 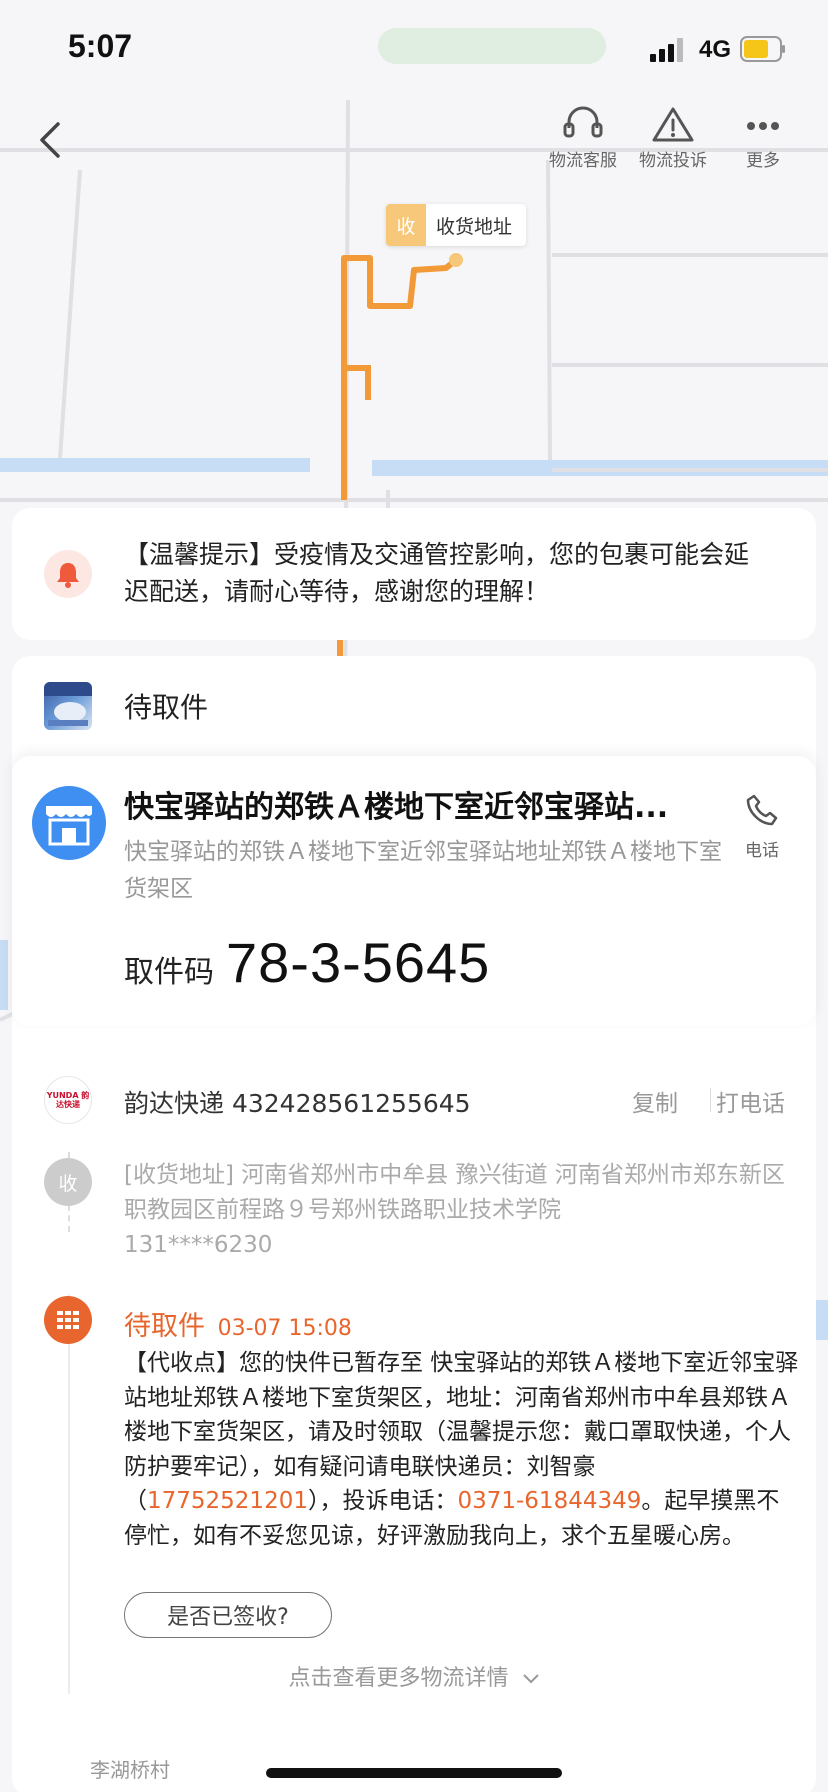 What do you see at coordinates (583, 161) in the screenshot?
I see `service-label: 物流客服` at bounding box center [583, 161].